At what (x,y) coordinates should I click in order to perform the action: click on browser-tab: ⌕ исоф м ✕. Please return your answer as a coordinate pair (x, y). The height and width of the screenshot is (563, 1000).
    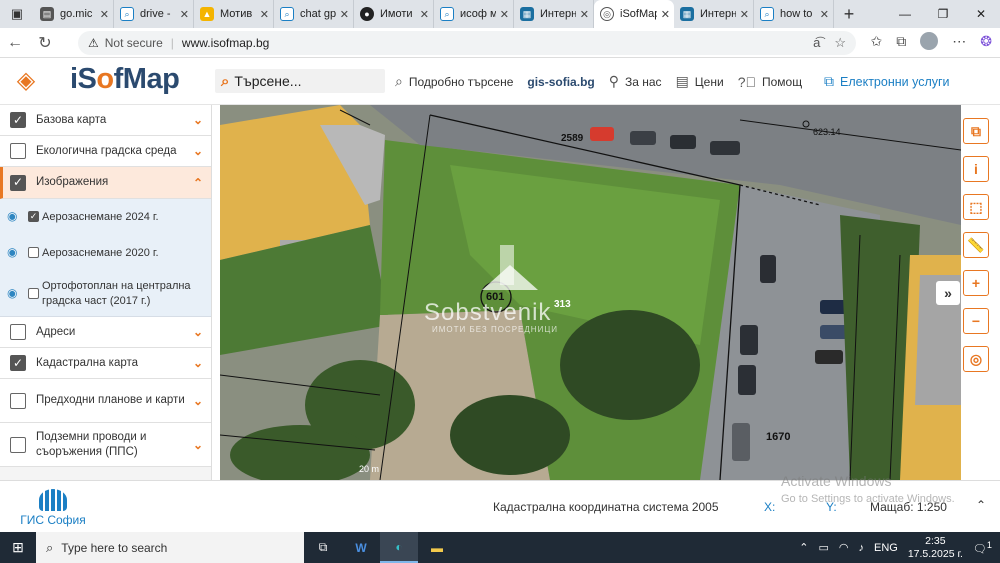
    Looking at the image, I should click on (474, 14).